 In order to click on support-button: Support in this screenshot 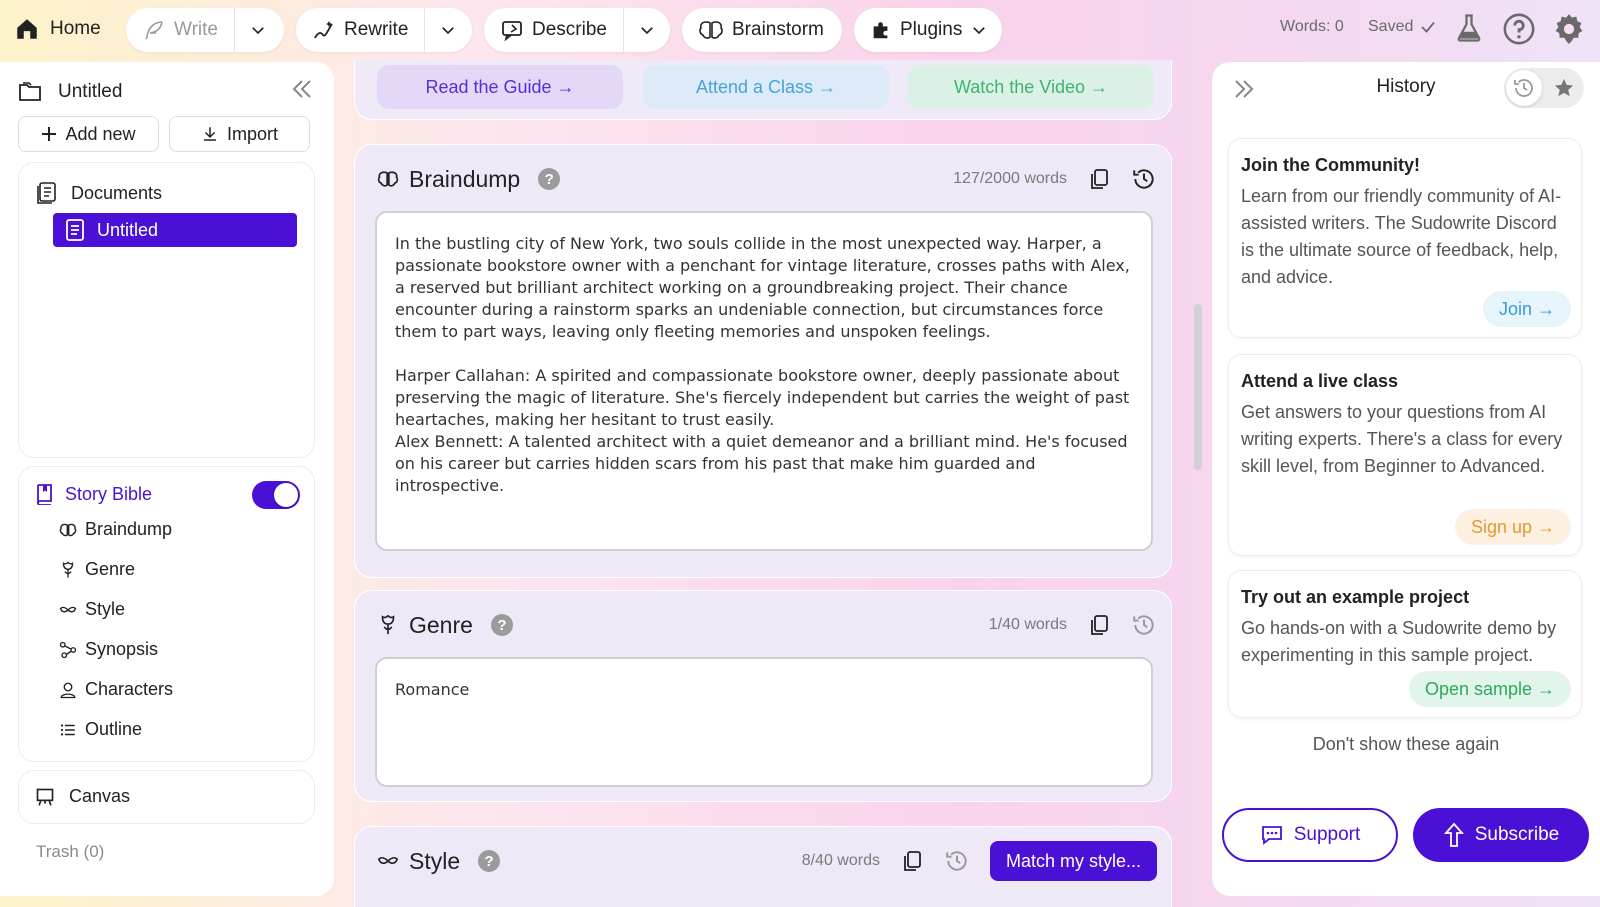, I will do `click(1310, 835)`.